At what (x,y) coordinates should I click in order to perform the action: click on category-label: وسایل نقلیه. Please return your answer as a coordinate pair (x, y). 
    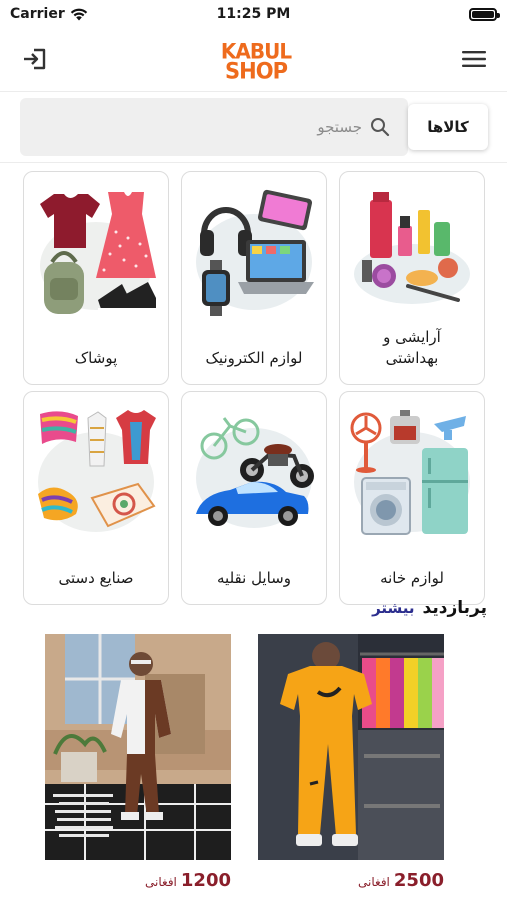
    Looking at the image, I should click on (254, 578).